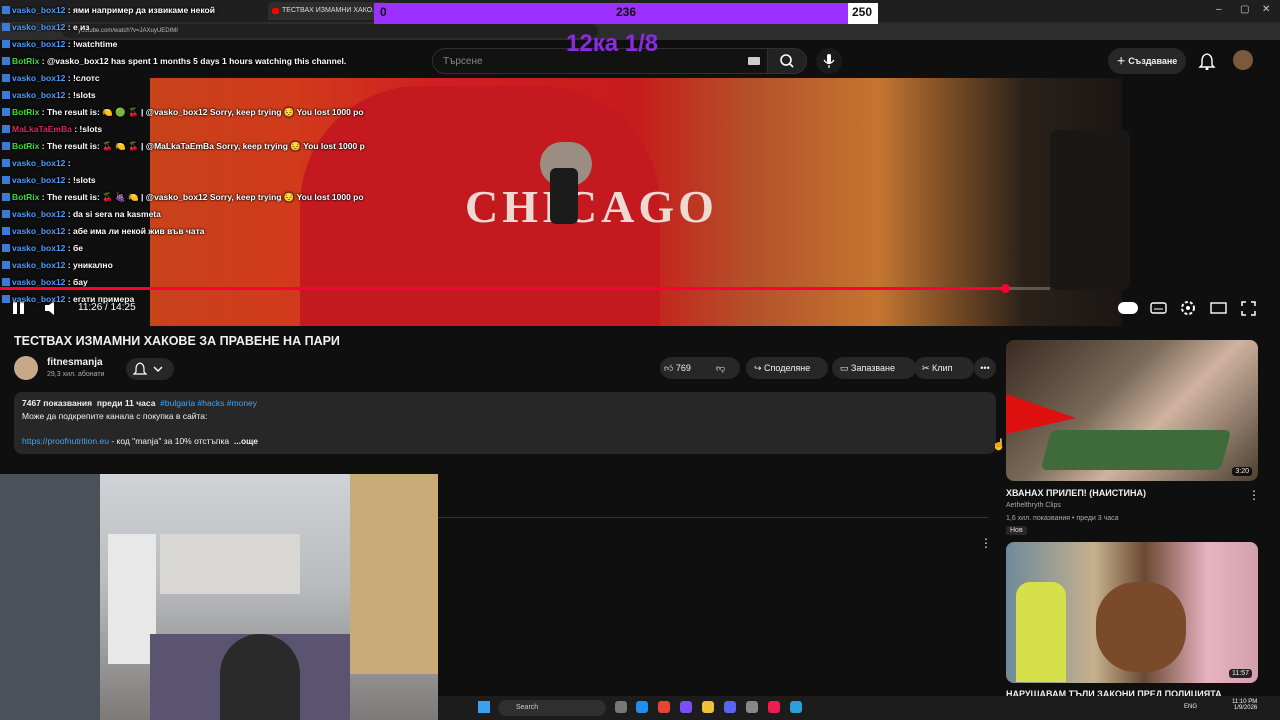  I want to click on more-actions-button: •••, so click(985, 368).